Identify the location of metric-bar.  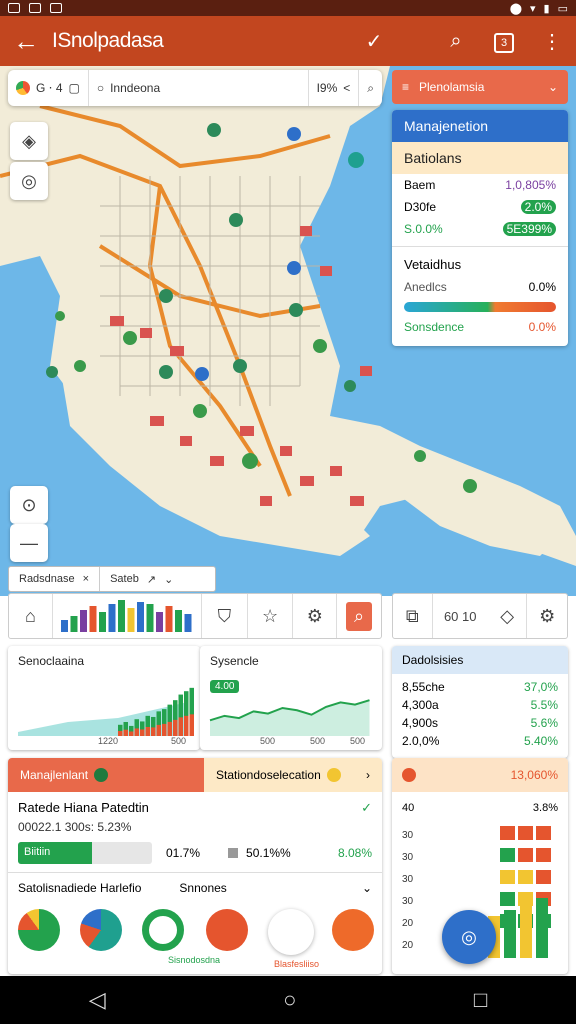
(480, 307).